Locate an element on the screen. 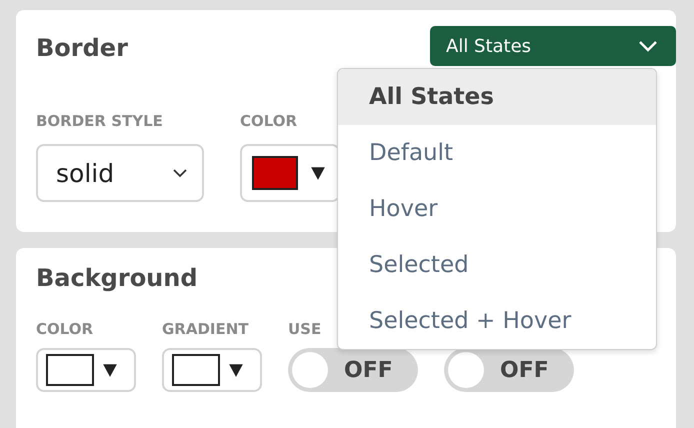 The image size is (694, 428). field-label: BORDER STYLE is located at coordinates (100, 121).